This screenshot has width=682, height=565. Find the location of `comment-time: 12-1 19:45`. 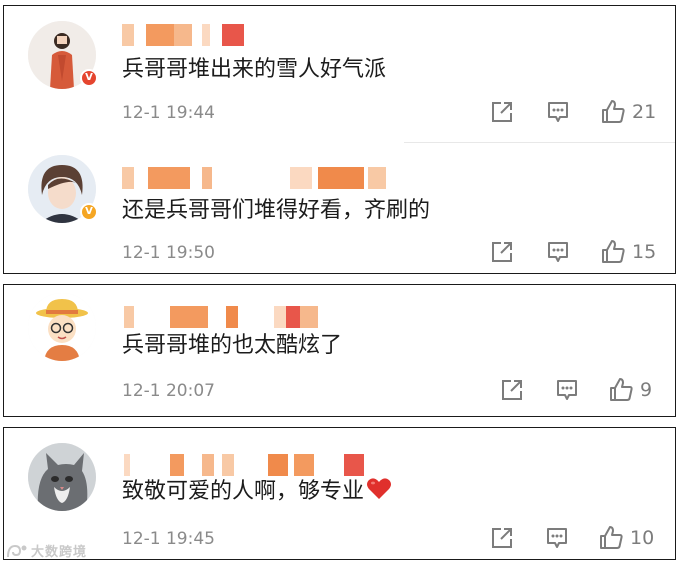

comment-time: 12-1 19:45 is located at coordinates (168, 539).